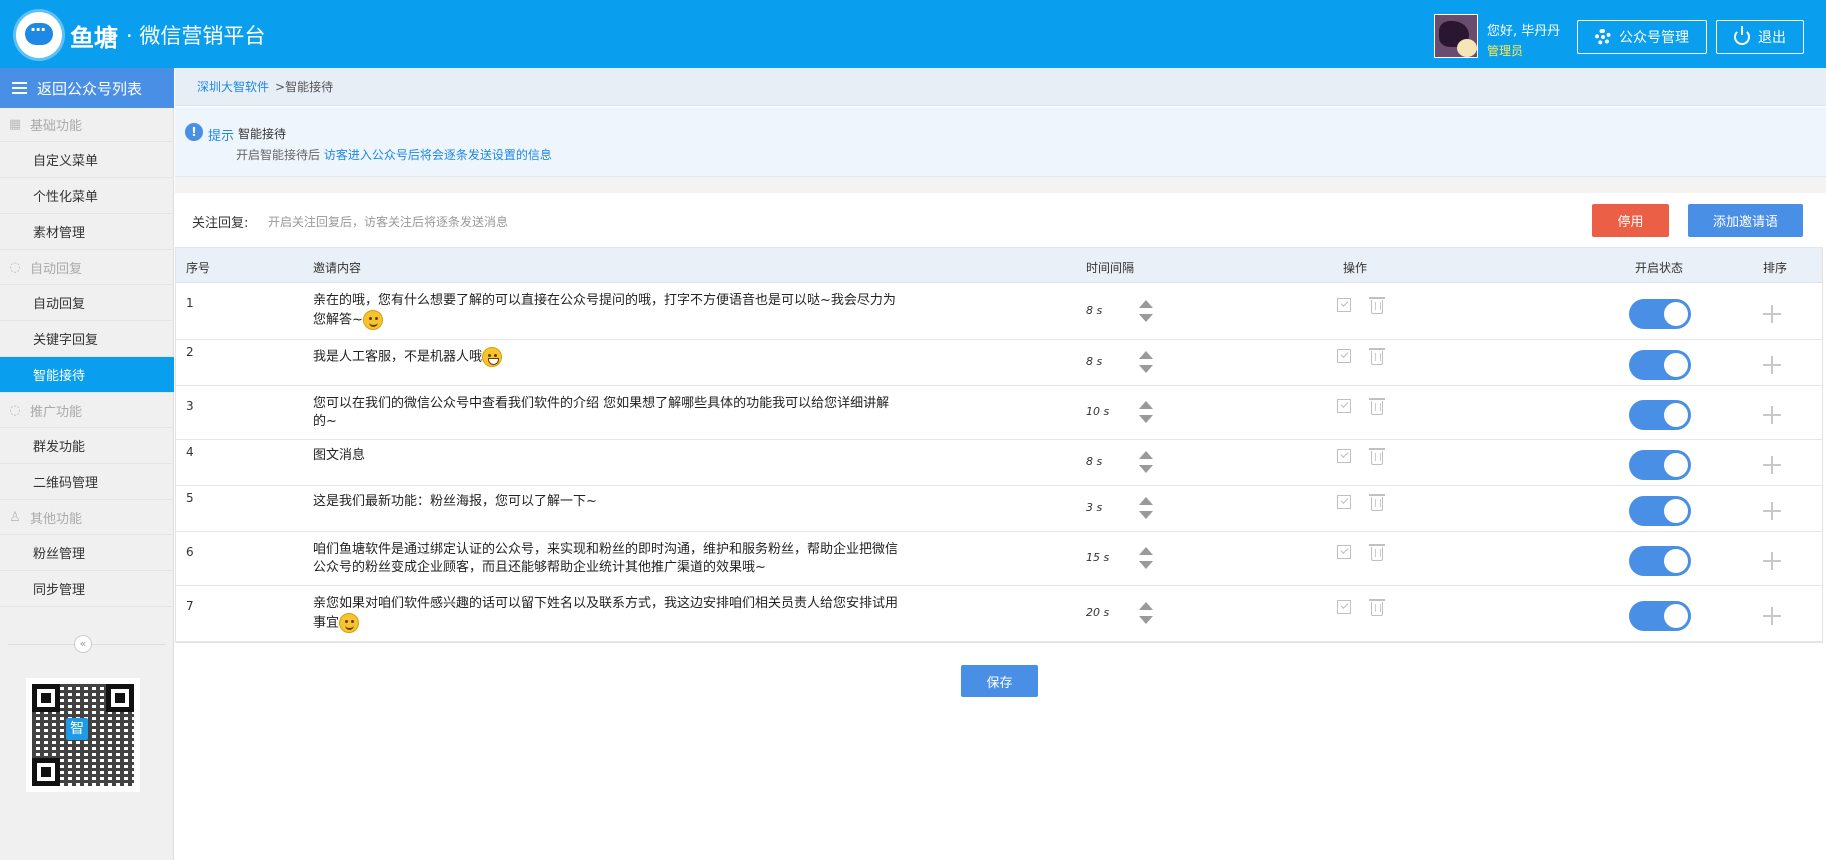 Image resolution: width=1826 pixels, height=860 pixels. Describe the element at coordinates (1456, 36) in the screenshot. I see `avatar` at that location.